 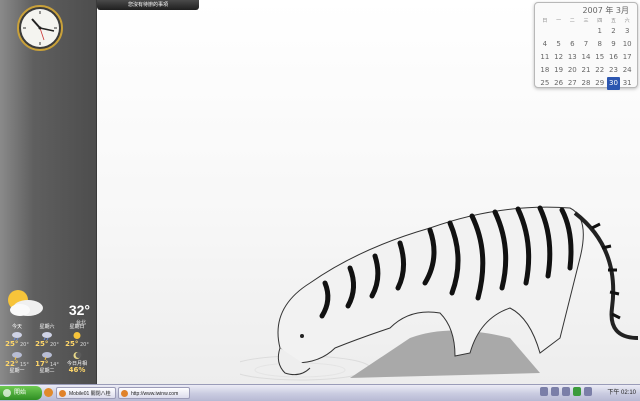 I want to click on taskbar-clock: 下午 02:10, so click(x=621, y=393).